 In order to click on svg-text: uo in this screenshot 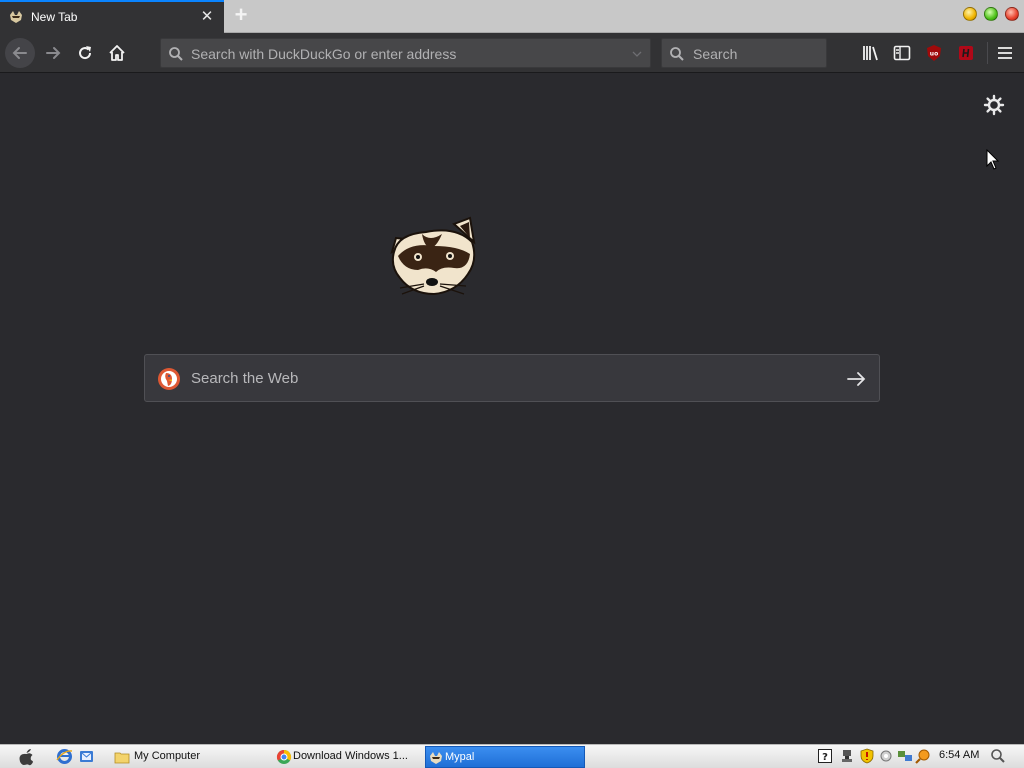, I will do `click(934, 54)`.